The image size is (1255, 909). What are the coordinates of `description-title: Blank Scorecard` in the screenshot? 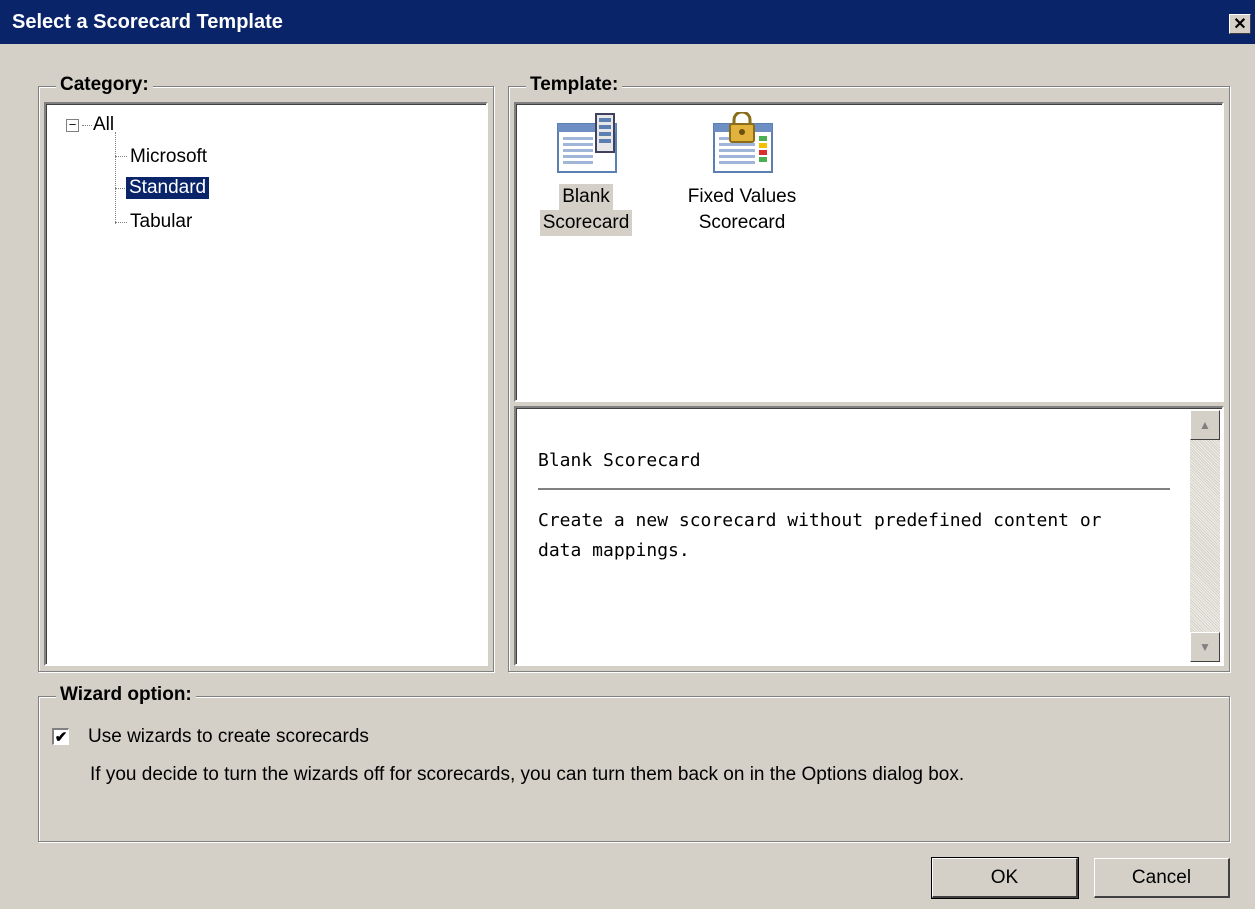 It's located at (619, 460).